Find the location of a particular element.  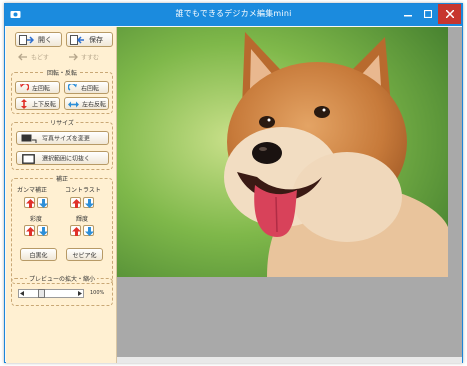

crop-selection-label: 選択範囲に切抜く is located at coordinates (66, 159).